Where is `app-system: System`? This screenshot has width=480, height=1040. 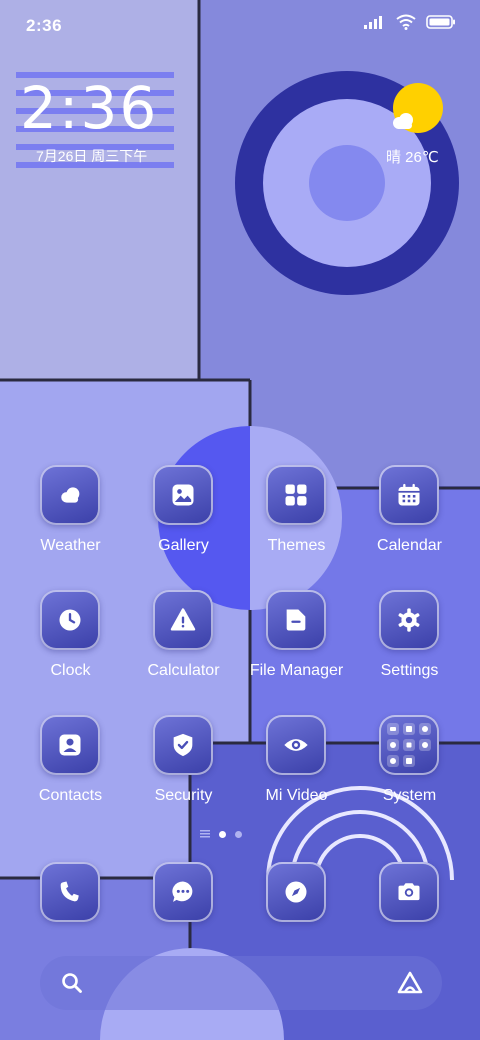 app-system: System is located at coordinates (409, 770).